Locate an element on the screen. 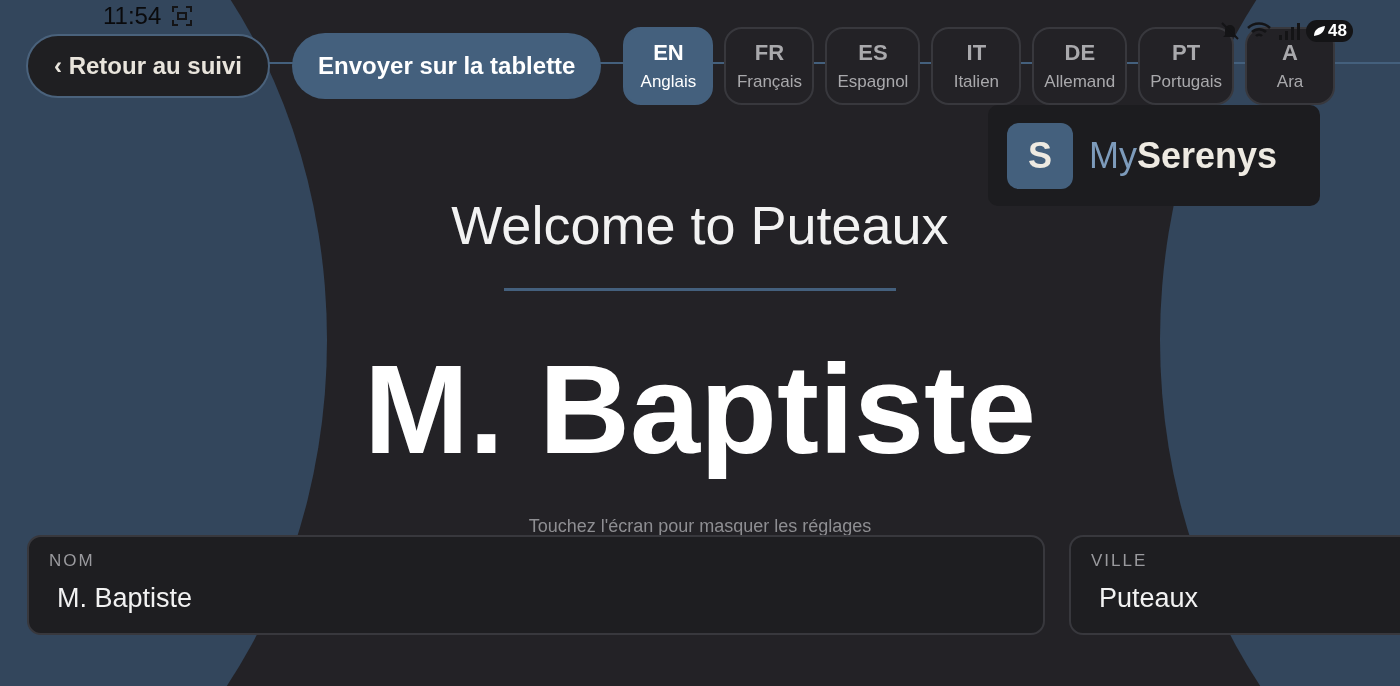 This screenshot has height=686, width=1400. client-name: M. Baptiste is located at coordinates (700, 409).